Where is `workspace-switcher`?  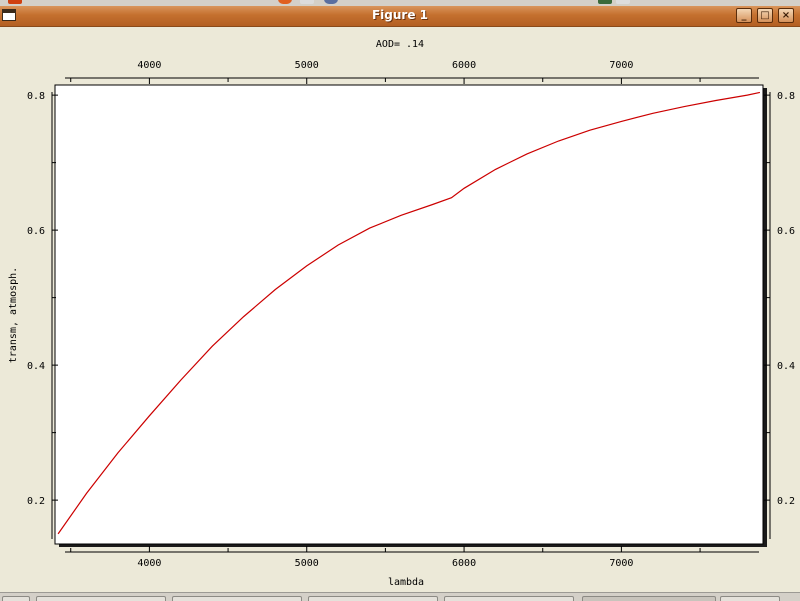
workspace-switcher is located at coordinates (750, 598).